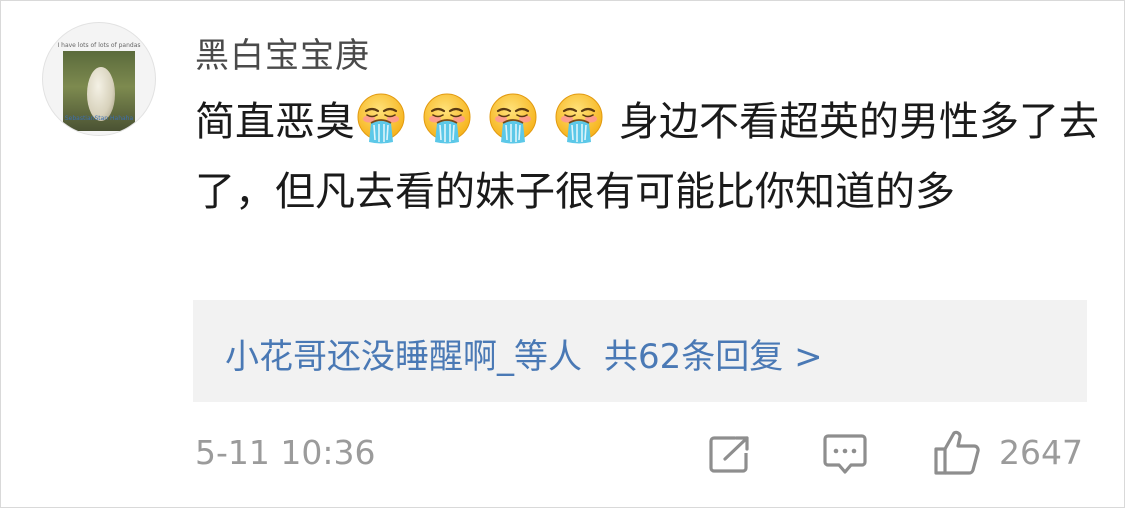 The height and width of the screenshot is (508, 1125). I want to click on reply-count-link: 共62条回复 >, so click(713, 357).